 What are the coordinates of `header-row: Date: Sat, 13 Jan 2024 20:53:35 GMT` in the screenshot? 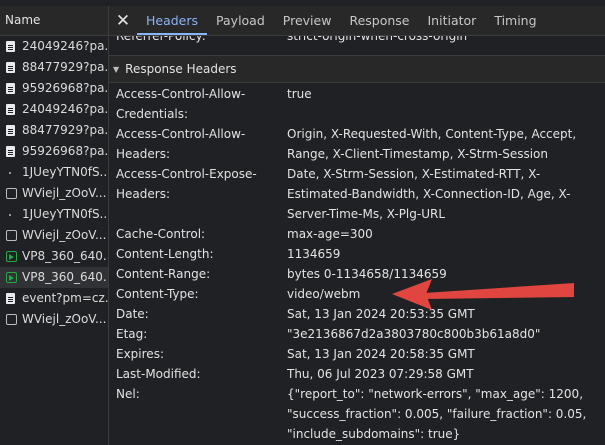 It's located at (357, 314).